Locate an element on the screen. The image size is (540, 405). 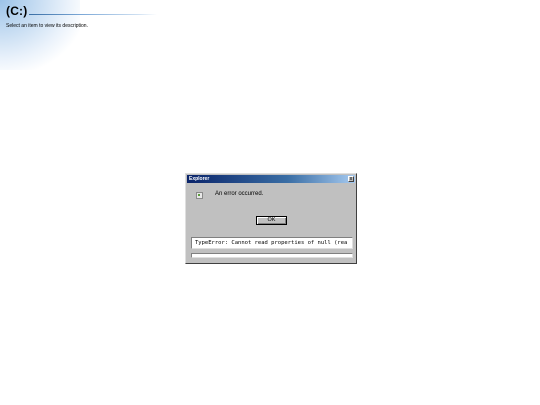
title-divider is located at coordinates (93, 14).